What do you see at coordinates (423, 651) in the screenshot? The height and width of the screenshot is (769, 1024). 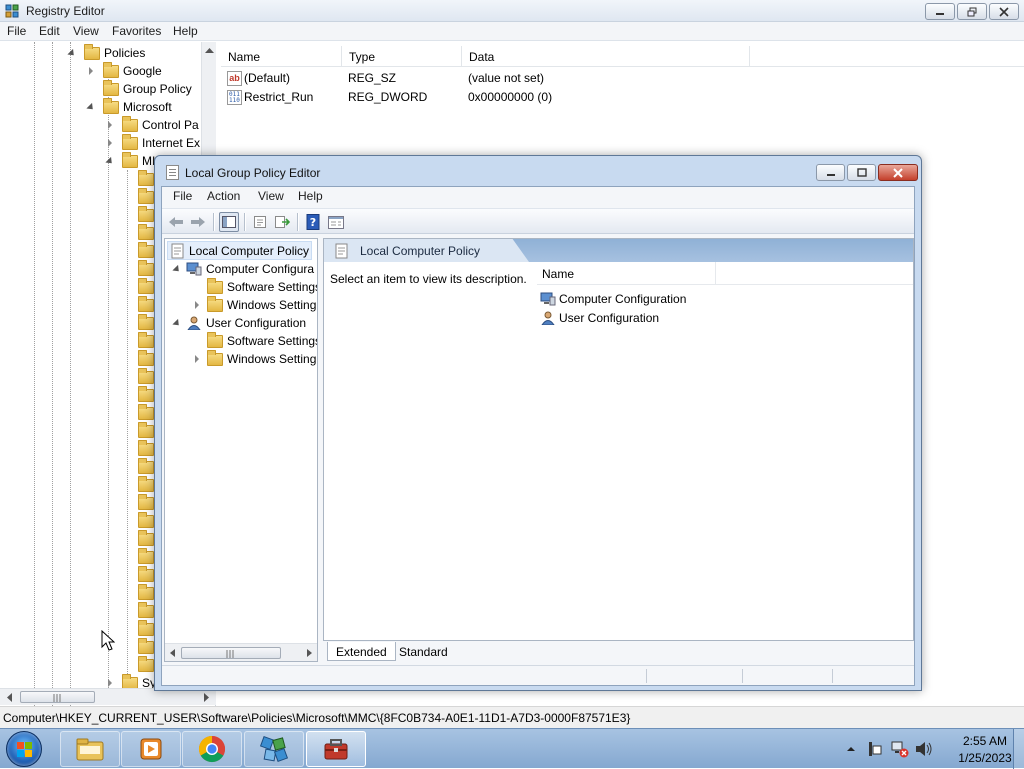 I see `tab-standard: Standard` at bounding box center [423, 651].